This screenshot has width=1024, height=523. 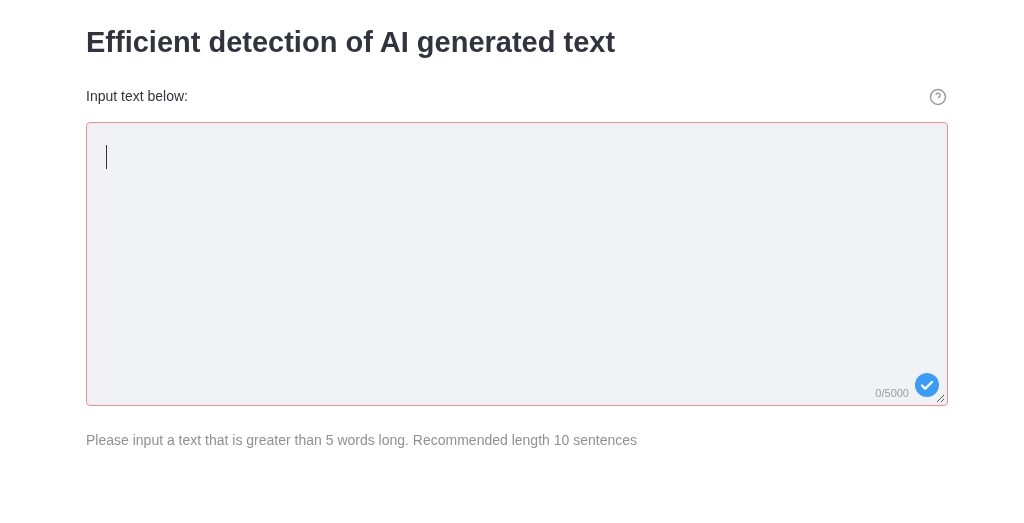 What do you see at coordinates (892, 393) in the screenshot?
I see `character-counter: 0/5000` at bounding box center [892, 393].